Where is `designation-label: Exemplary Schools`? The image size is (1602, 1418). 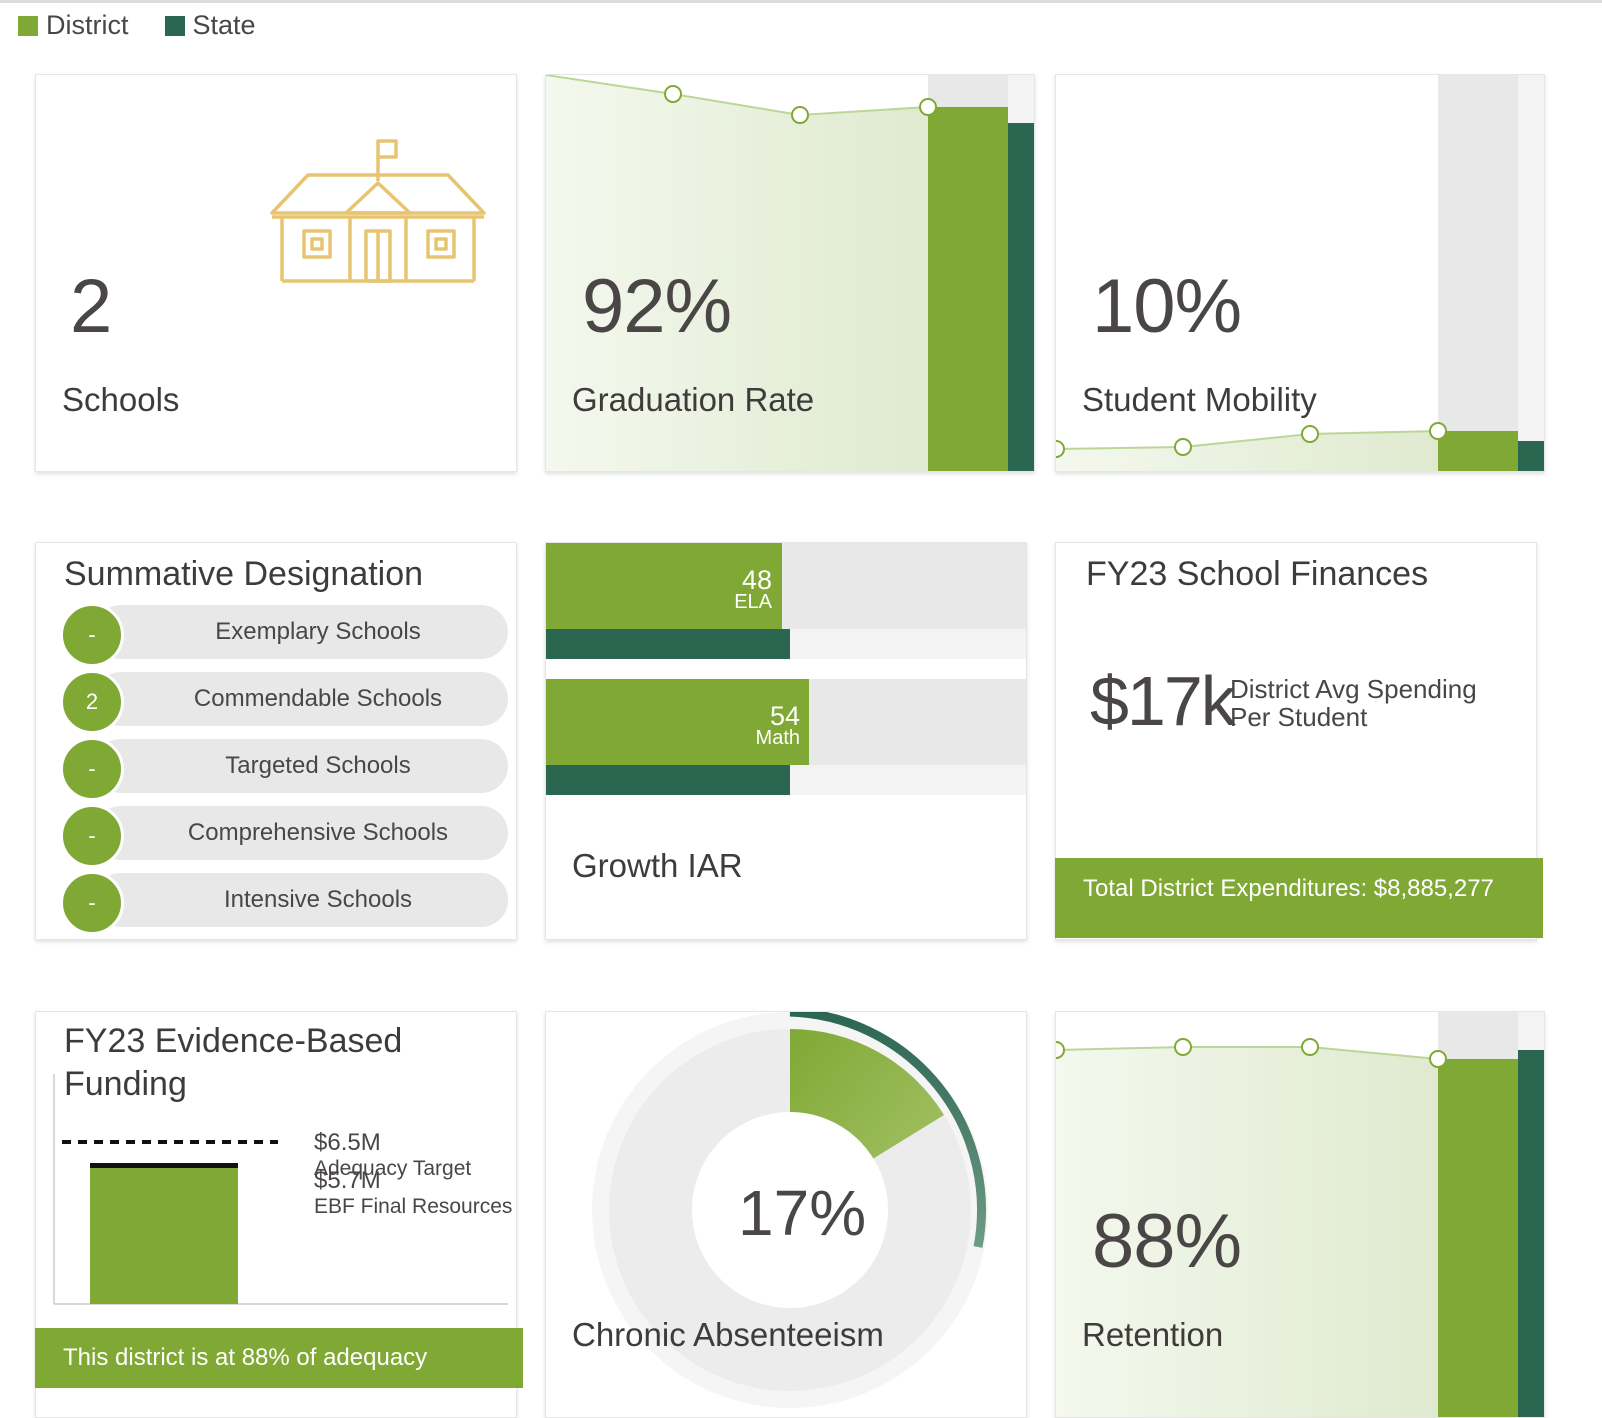
designation-label: Exemplary Schools is located at coordinates (301, 632).